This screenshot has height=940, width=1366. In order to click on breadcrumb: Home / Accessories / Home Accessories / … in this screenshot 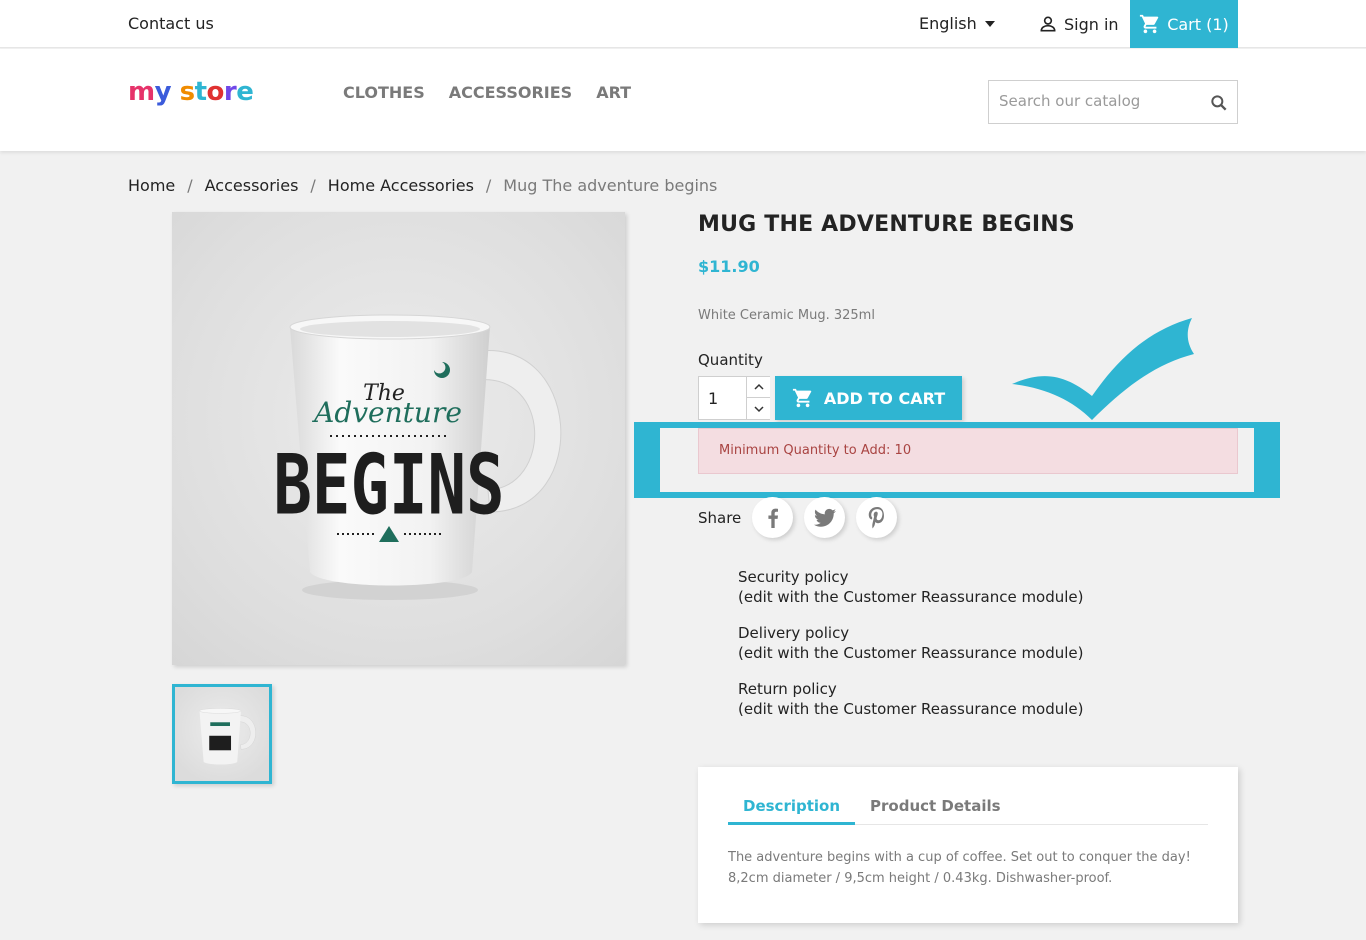, I will do `click(422, 185)`.